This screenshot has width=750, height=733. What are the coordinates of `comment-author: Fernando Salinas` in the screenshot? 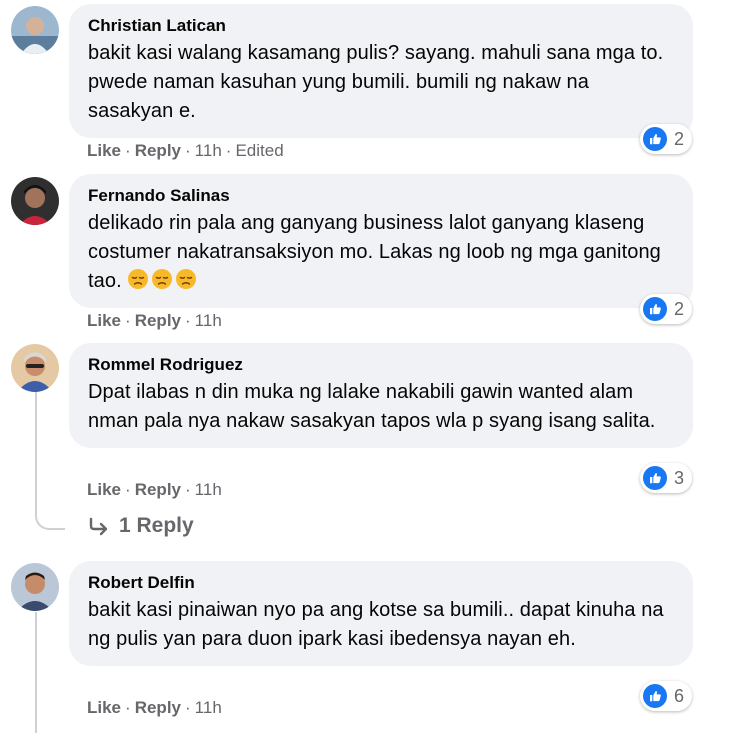 It's located at (381, 196).